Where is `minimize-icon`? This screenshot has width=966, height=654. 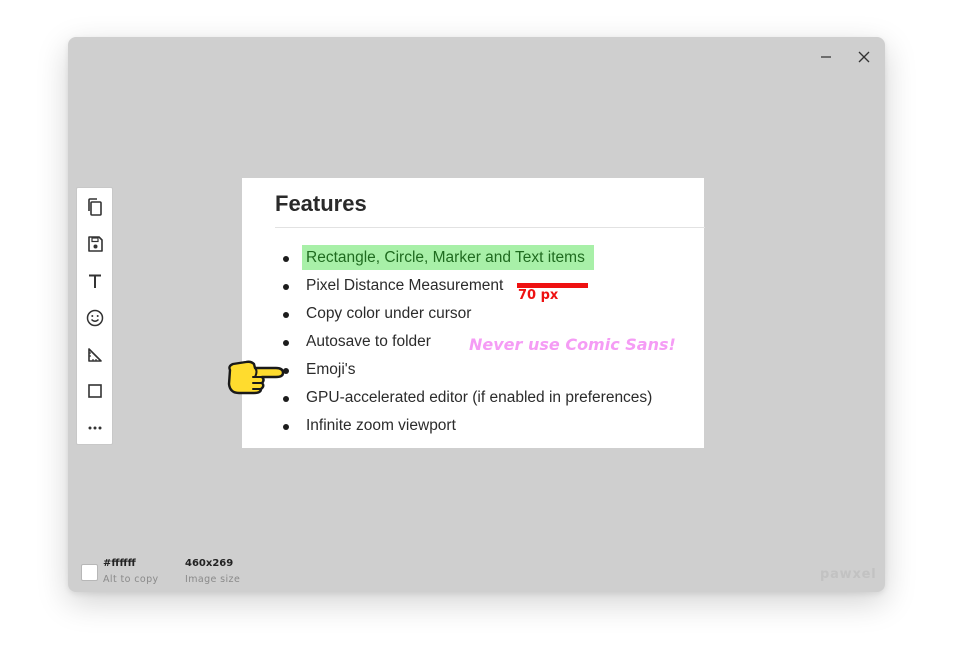 minimize-icon is located at coordinates (826, 57).